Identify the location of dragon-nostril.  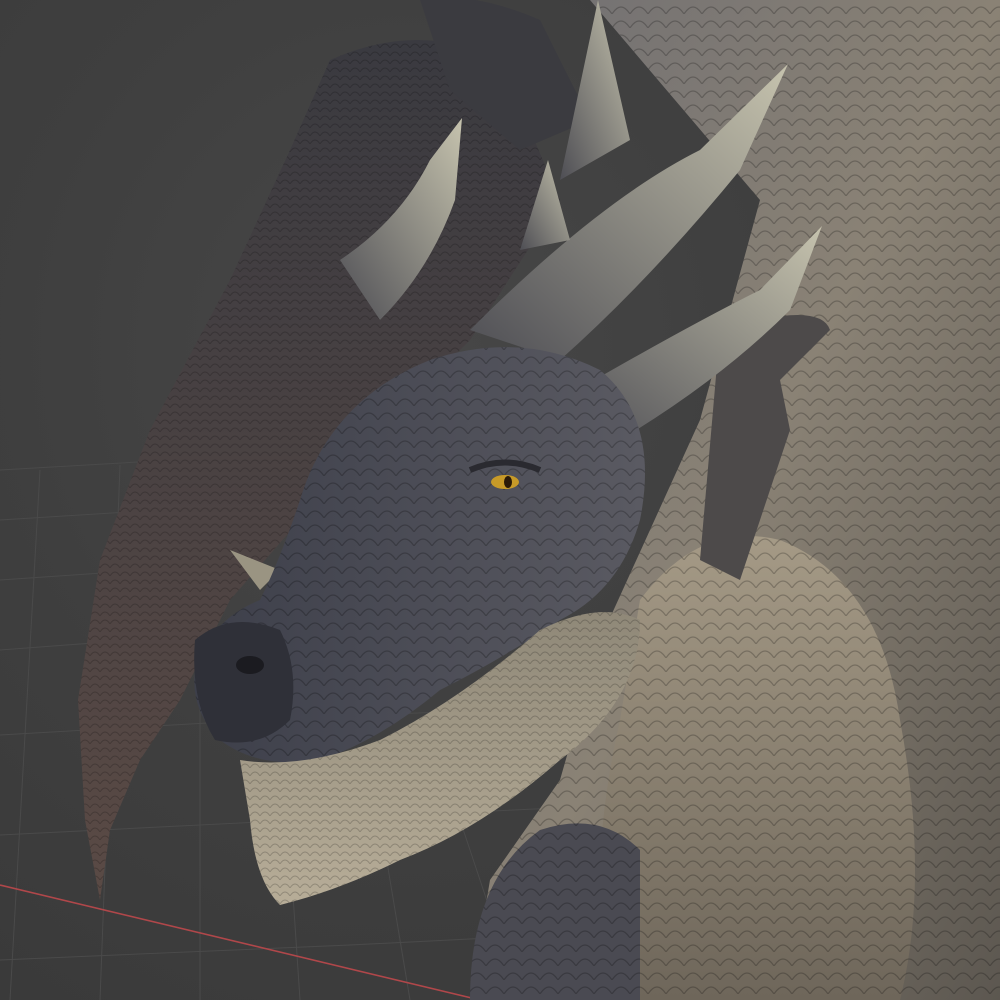
(250, 665).